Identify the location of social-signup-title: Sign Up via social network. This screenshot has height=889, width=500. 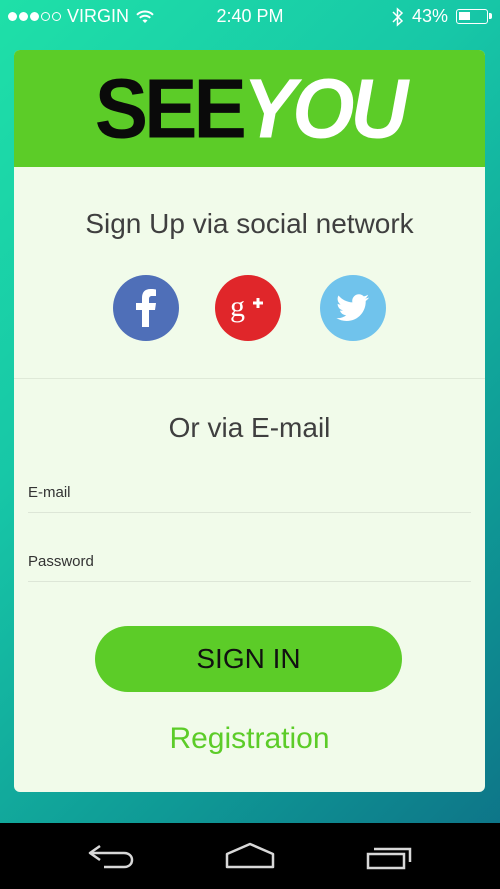
(249, 223).